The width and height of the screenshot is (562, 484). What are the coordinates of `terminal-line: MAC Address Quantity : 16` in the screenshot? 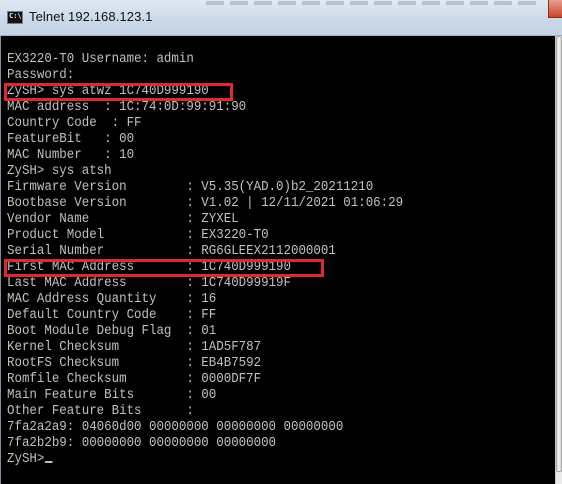 It's located at (112, 299).